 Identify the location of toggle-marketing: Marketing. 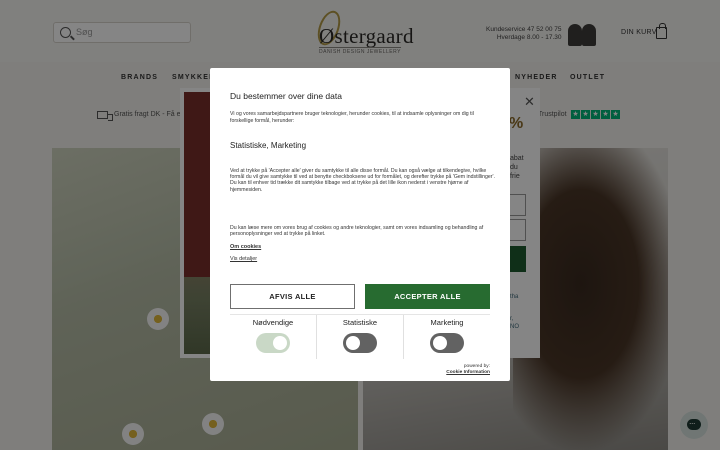
(447, 337).